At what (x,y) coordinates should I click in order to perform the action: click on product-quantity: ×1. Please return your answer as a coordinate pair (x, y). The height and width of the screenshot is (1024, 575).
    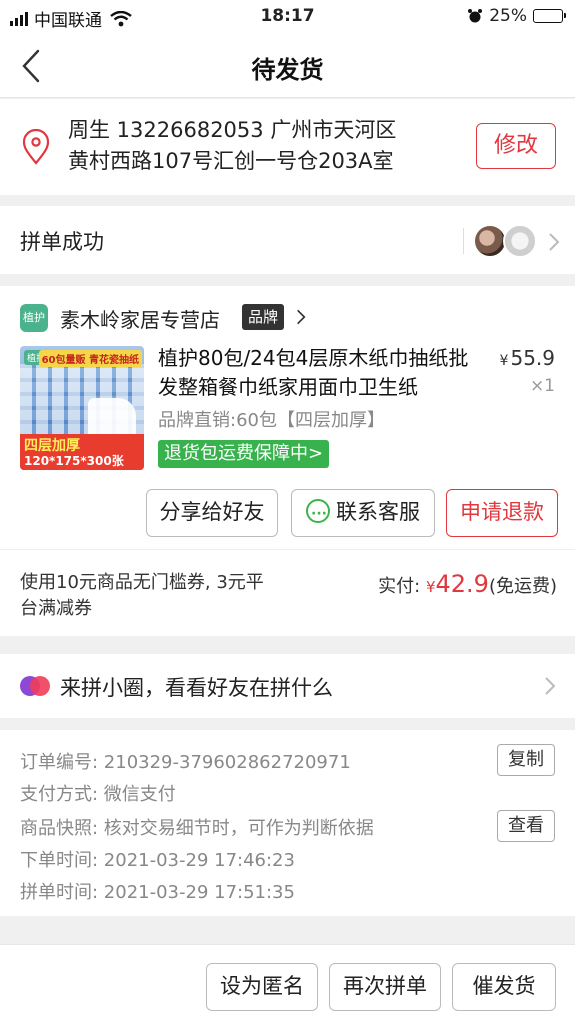
    Looking at the image, I should click on (542, 386).